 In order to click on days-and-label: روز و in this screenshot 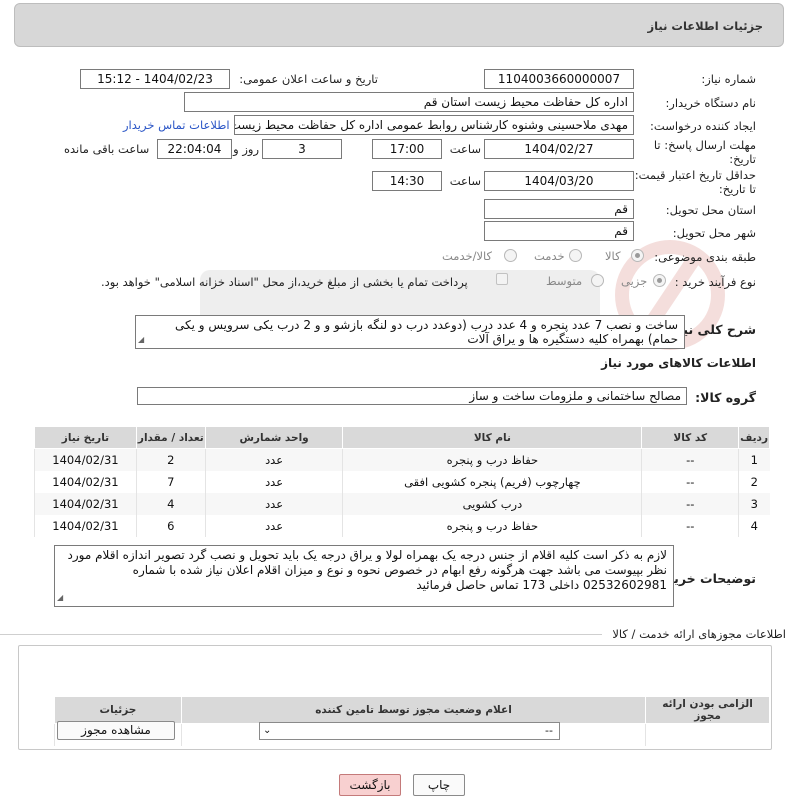, I will do `click(246, 149)`.